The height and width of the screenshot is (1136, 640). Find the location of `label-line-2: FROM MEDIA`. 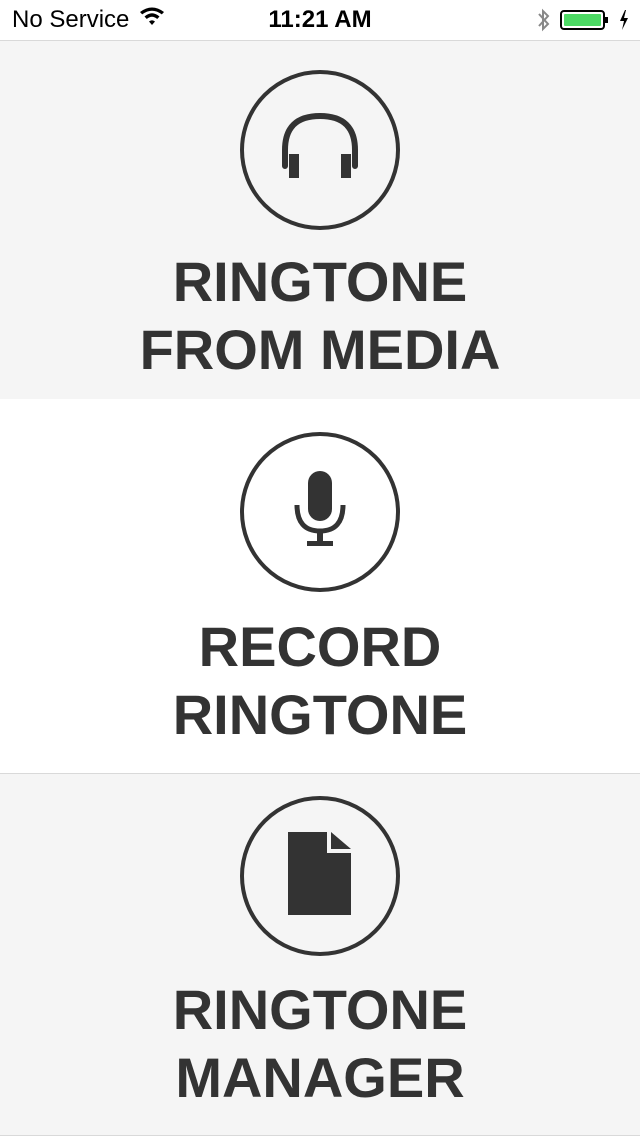

label-line-2: FROM MEDIA is located at coordinates (320, 349).